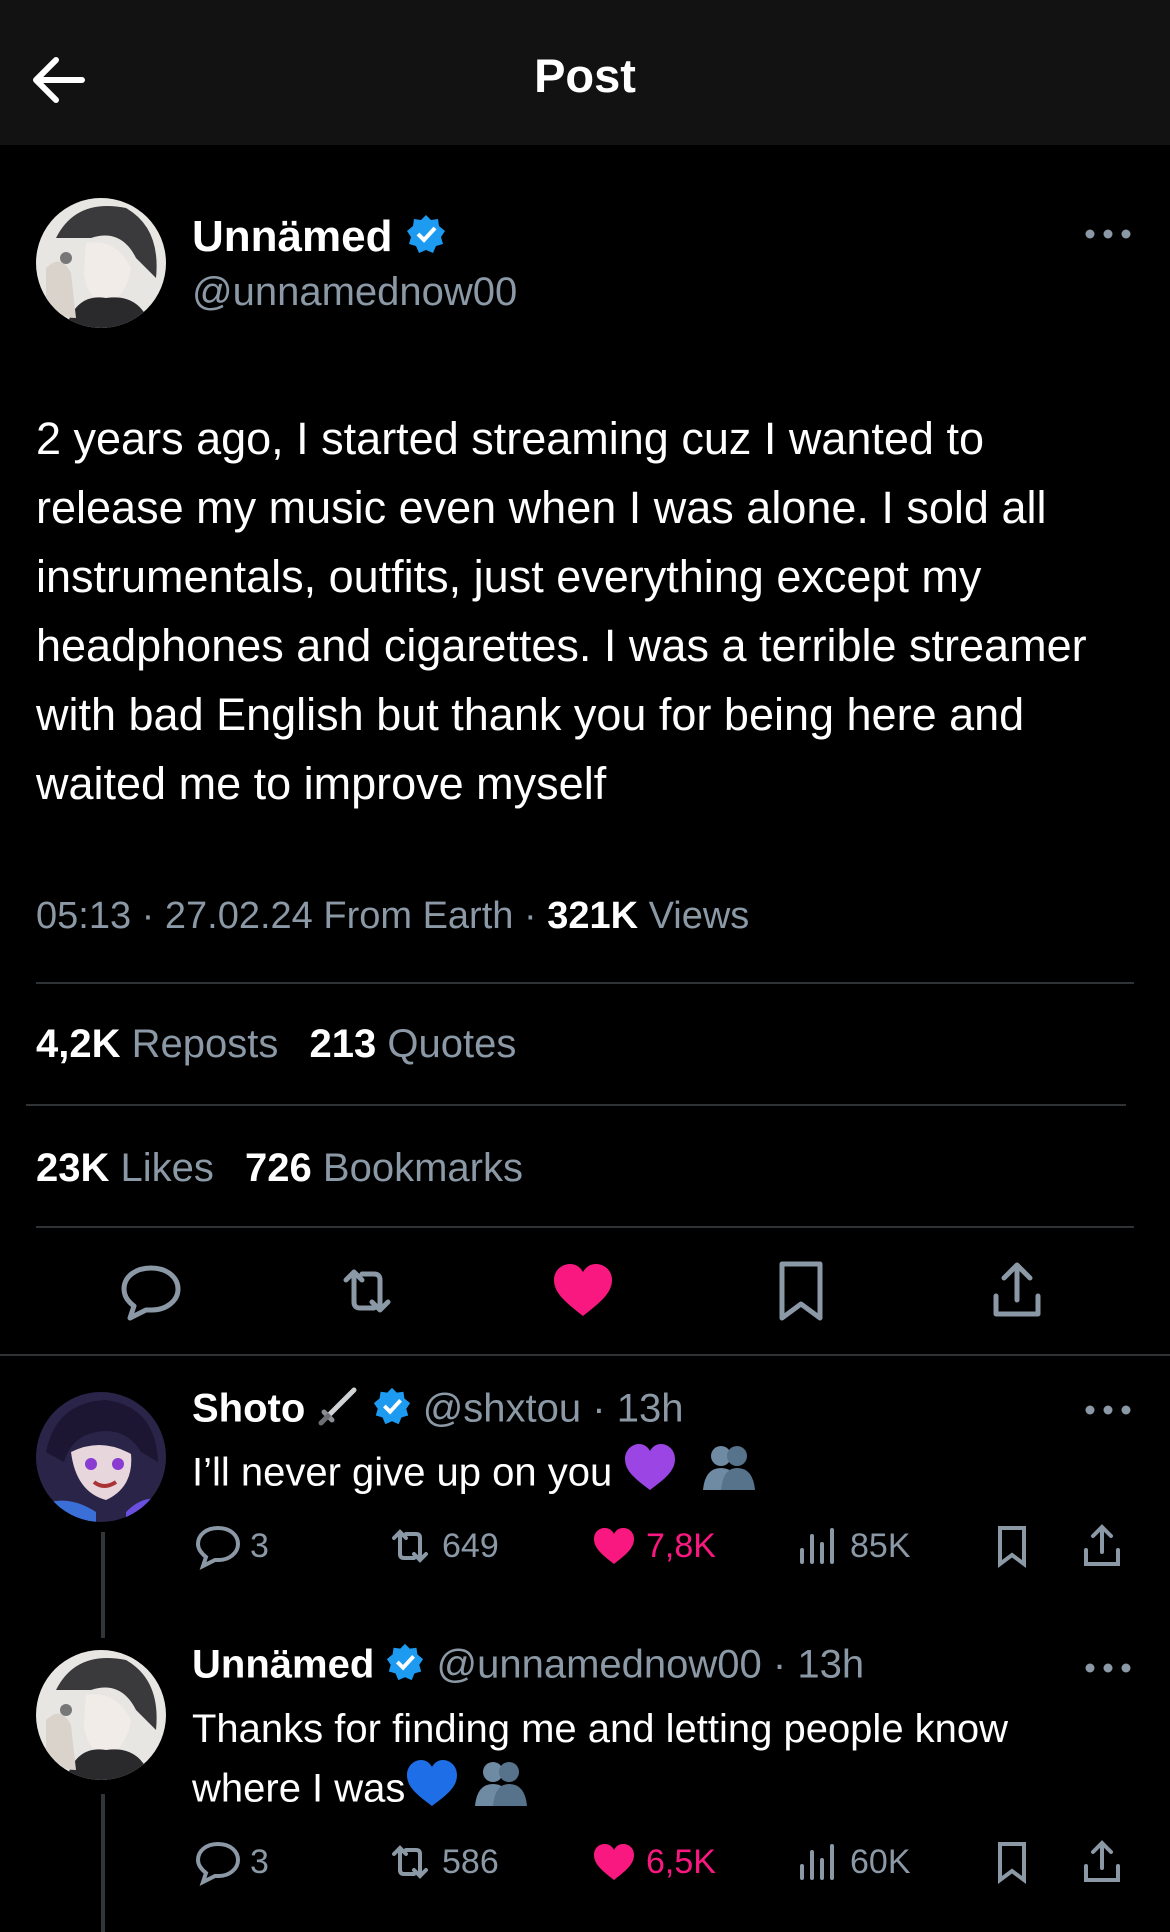 The height and width of the screenshot is (1932, 1170). Describe the element at coordinates (801, 1291) in the screenshot. I see `bookmark-icon` at that location.